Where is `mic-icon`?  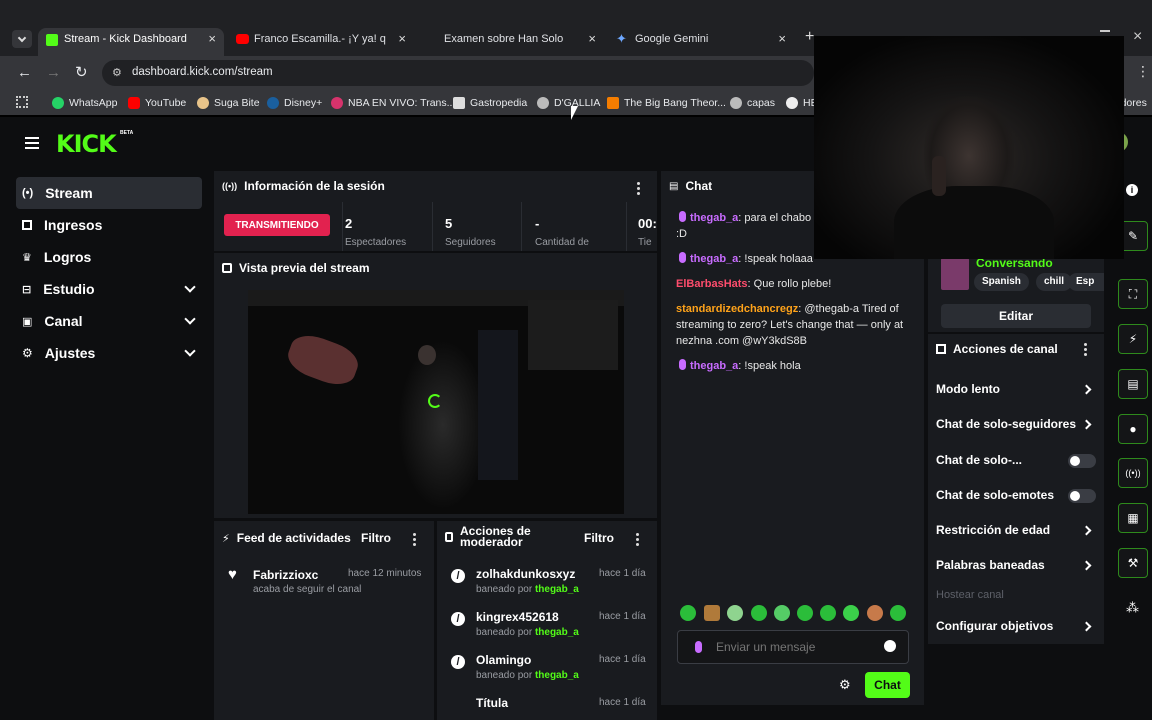 mic-icon is located at coordinates (698, 647).